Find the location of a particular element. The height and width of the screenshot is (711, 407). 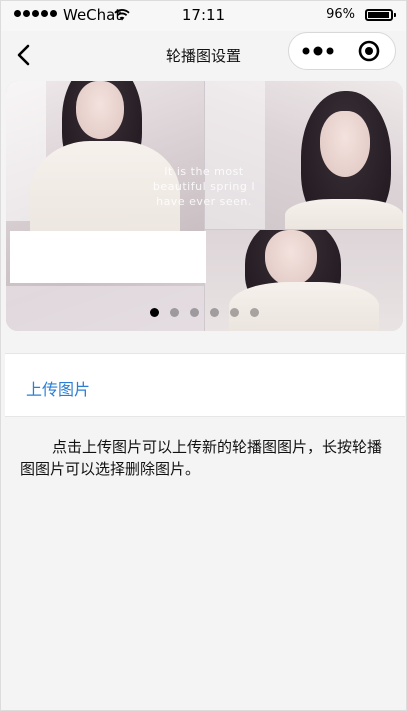

page-title: 轮播图设置 is located at coordinates (203, 56).